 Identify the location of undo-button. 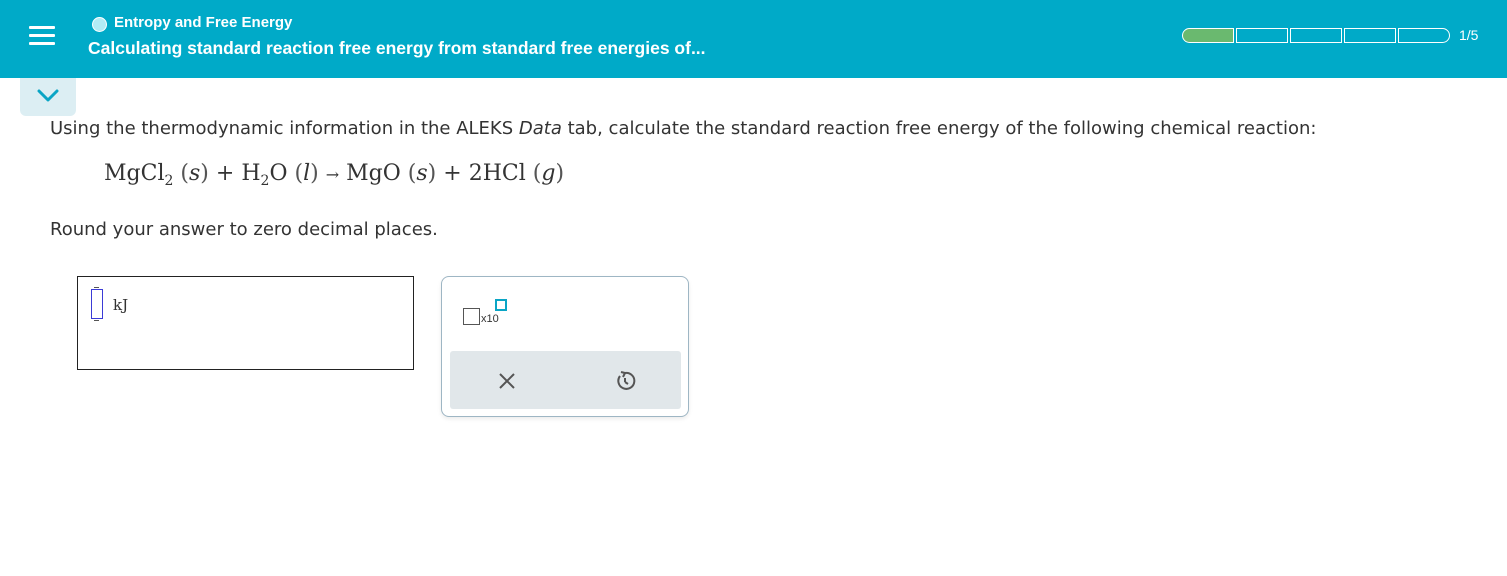
(625, 381).